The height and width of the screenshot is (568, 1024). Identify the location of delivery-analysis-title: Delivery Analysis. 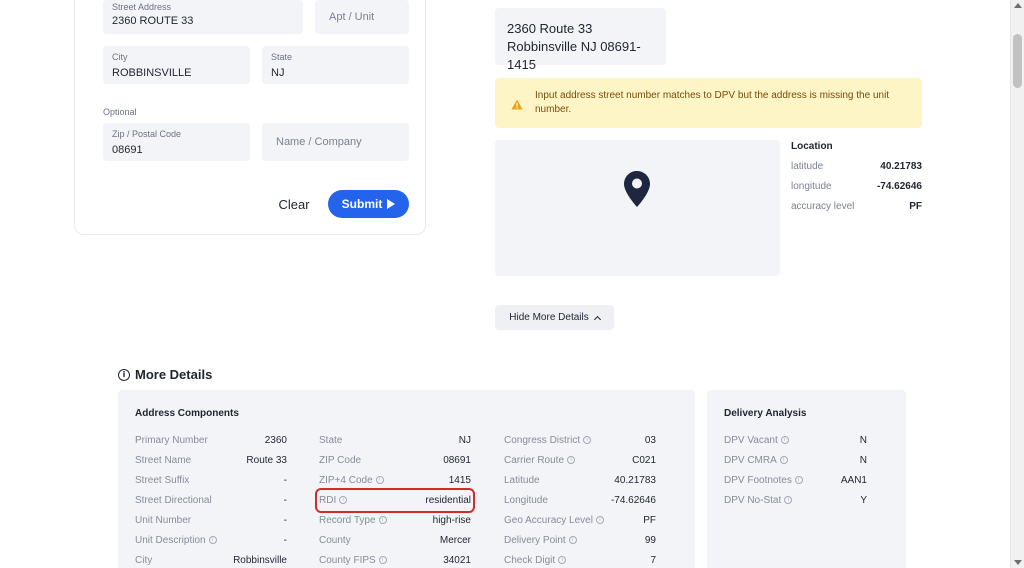
(765, 413).